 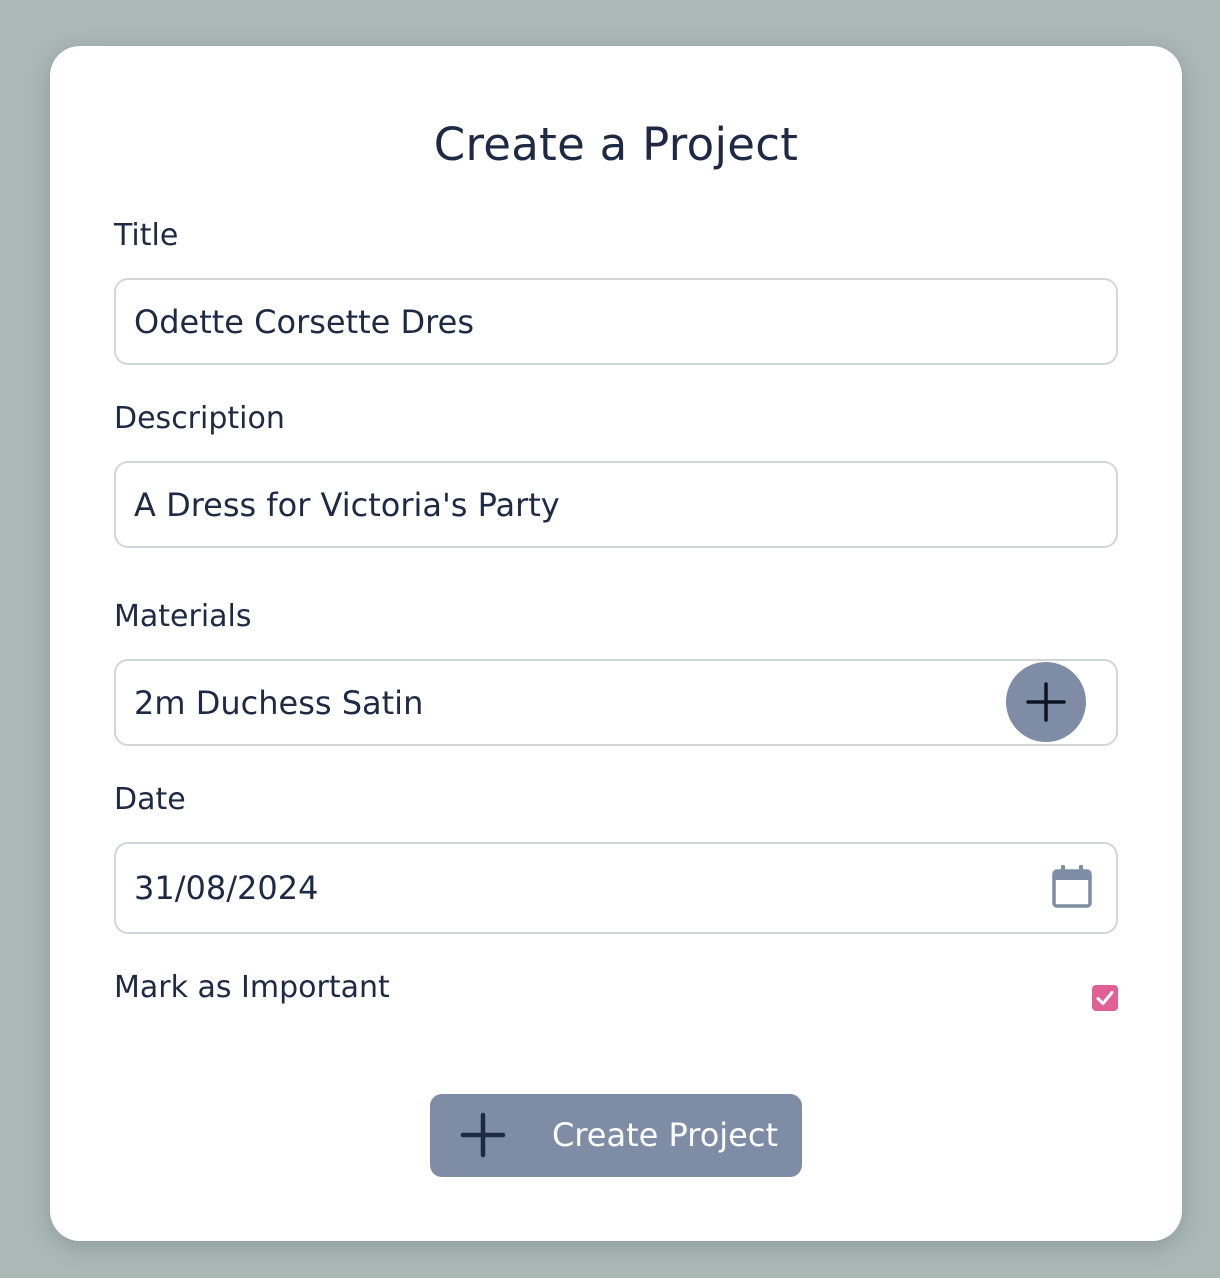 I want to click on checkmark-icon, so click(x=1105, y=998).